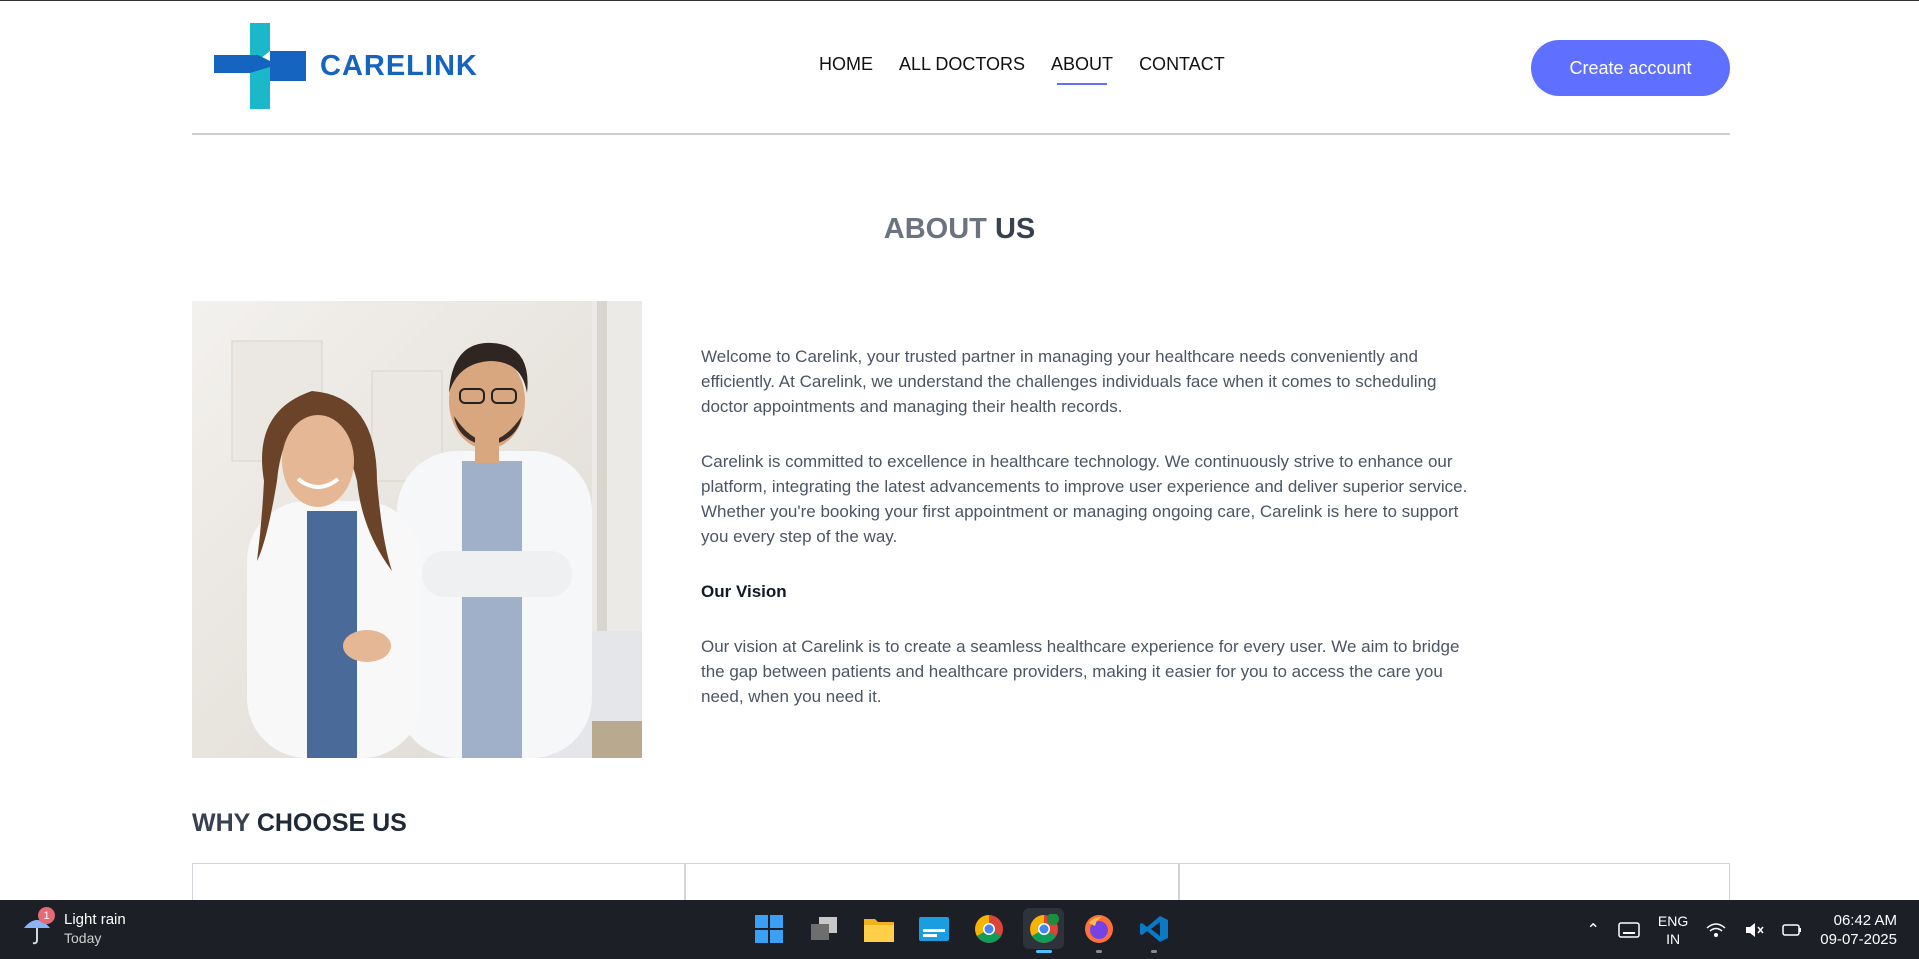 Image resolution: width=1919 pixels, height=959 pixels. I want to click on why-choose-us-title: WHY CHOOSE US, so click(299, 823).